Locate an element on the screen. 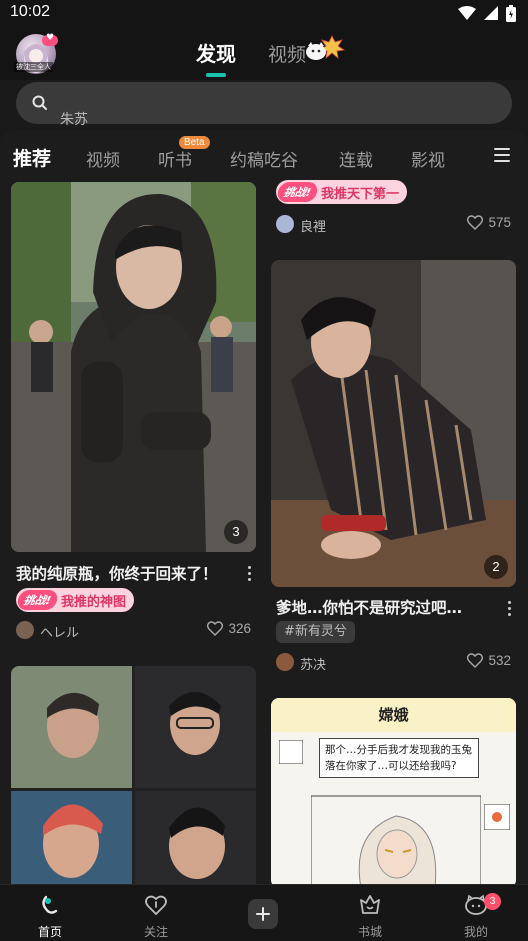 This screenshot has height=941, width=528. category-menu-icon is located at coordinates (502, 157).